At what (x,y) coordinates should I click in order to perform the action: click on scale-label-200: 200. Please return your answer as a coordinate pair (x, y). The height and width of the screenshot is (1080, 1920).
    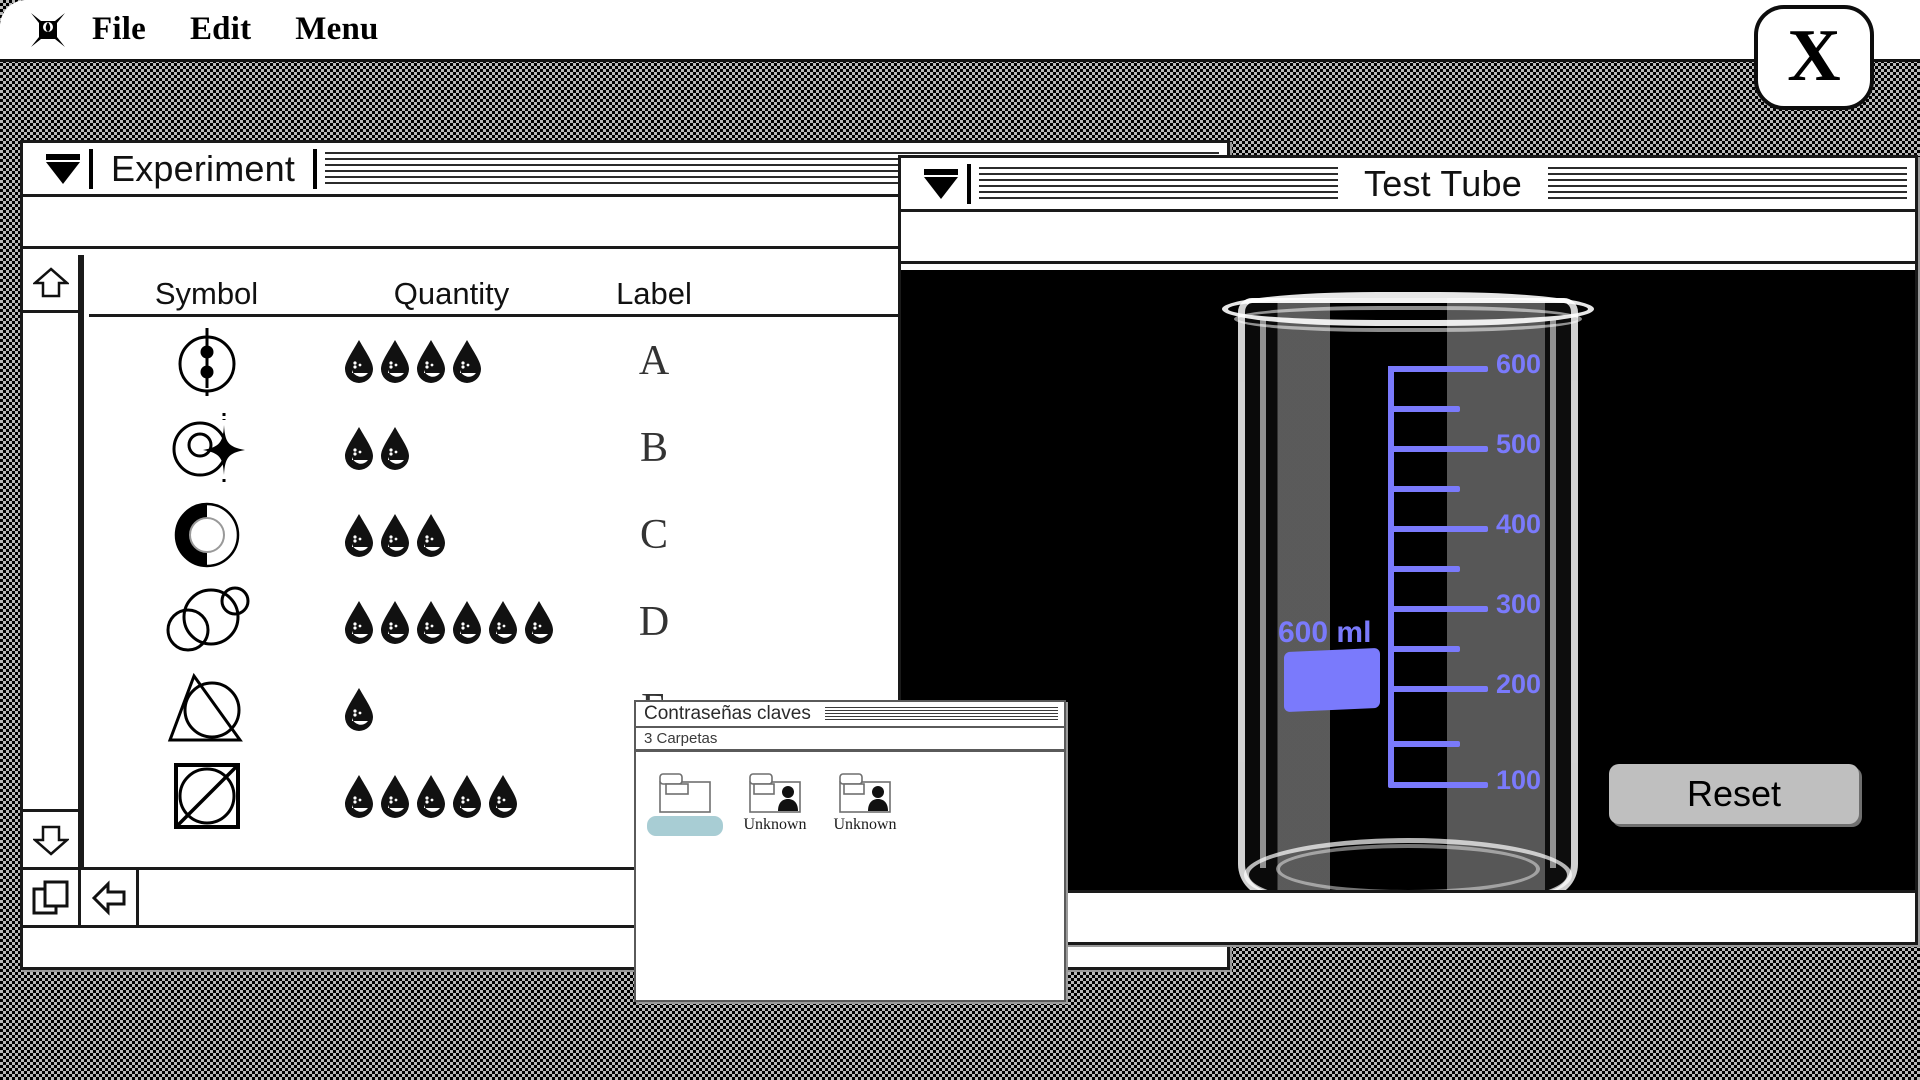
    Looking at the image, I should click on (1519, 684).